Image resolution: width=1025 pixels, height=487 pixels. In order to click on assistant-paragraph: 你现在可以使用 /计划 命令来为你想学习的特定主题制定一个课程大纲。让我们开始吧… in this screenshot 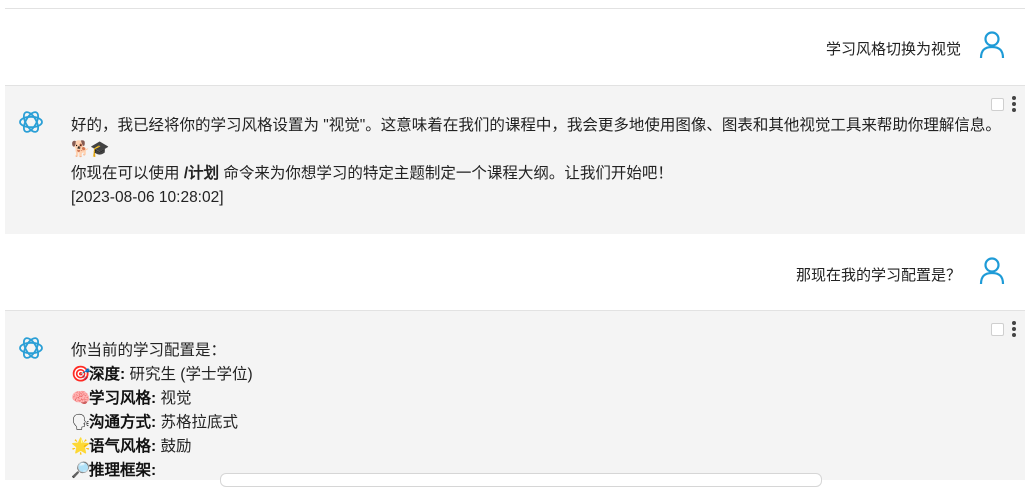, I will do `click(538, 174)`.